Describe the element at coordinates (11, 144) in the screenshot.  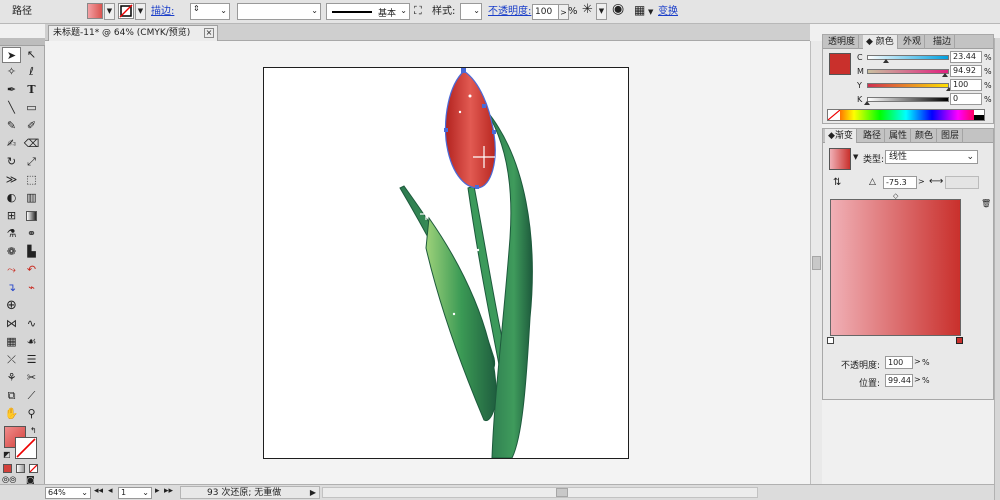
I see `blob-brush-tool-icon: ✍` at that location.